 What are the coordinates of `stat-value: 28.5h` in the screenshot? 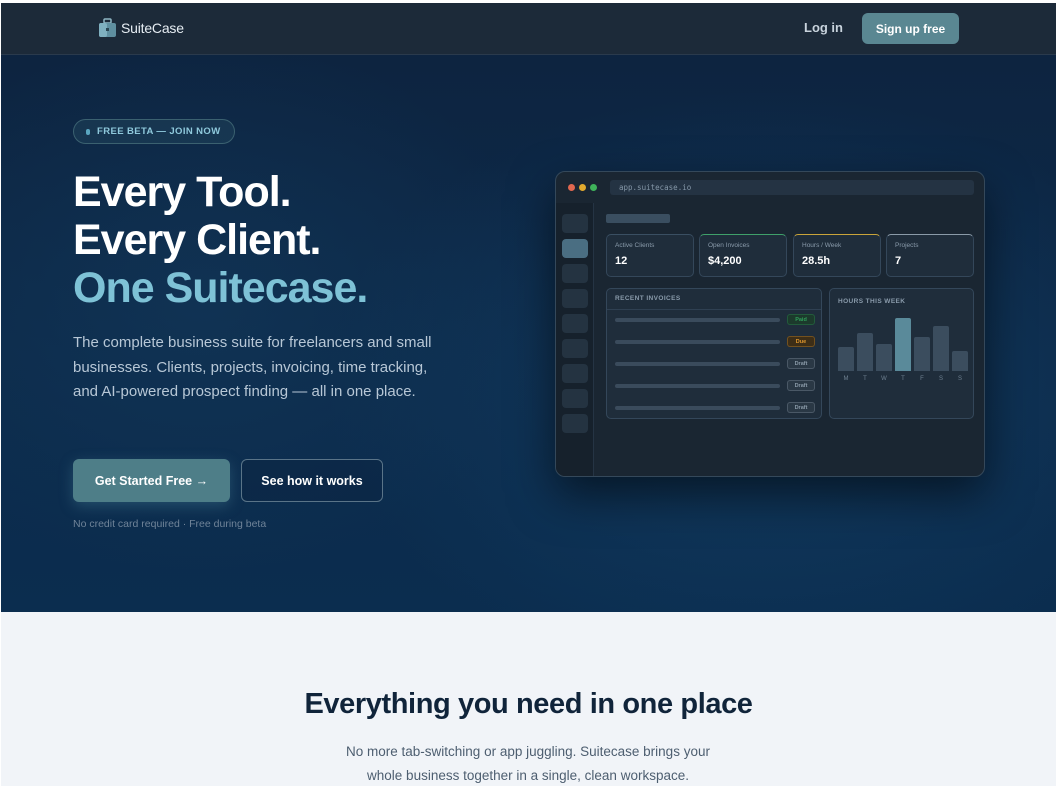 It's located at (816, 261).